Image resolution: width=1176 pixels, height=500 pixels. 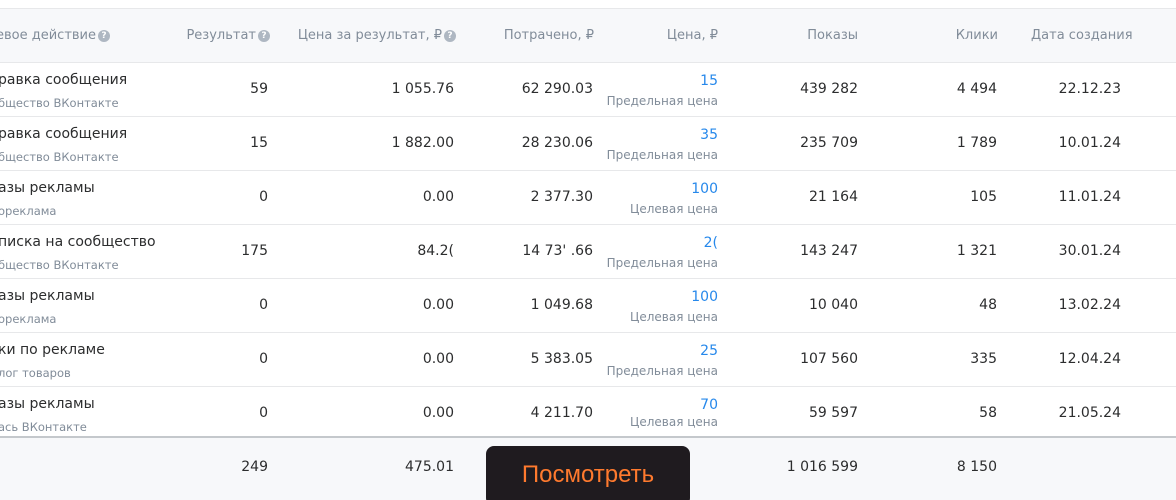 I want to click on view-button: Посмотреть, so click(x=588, y=473).